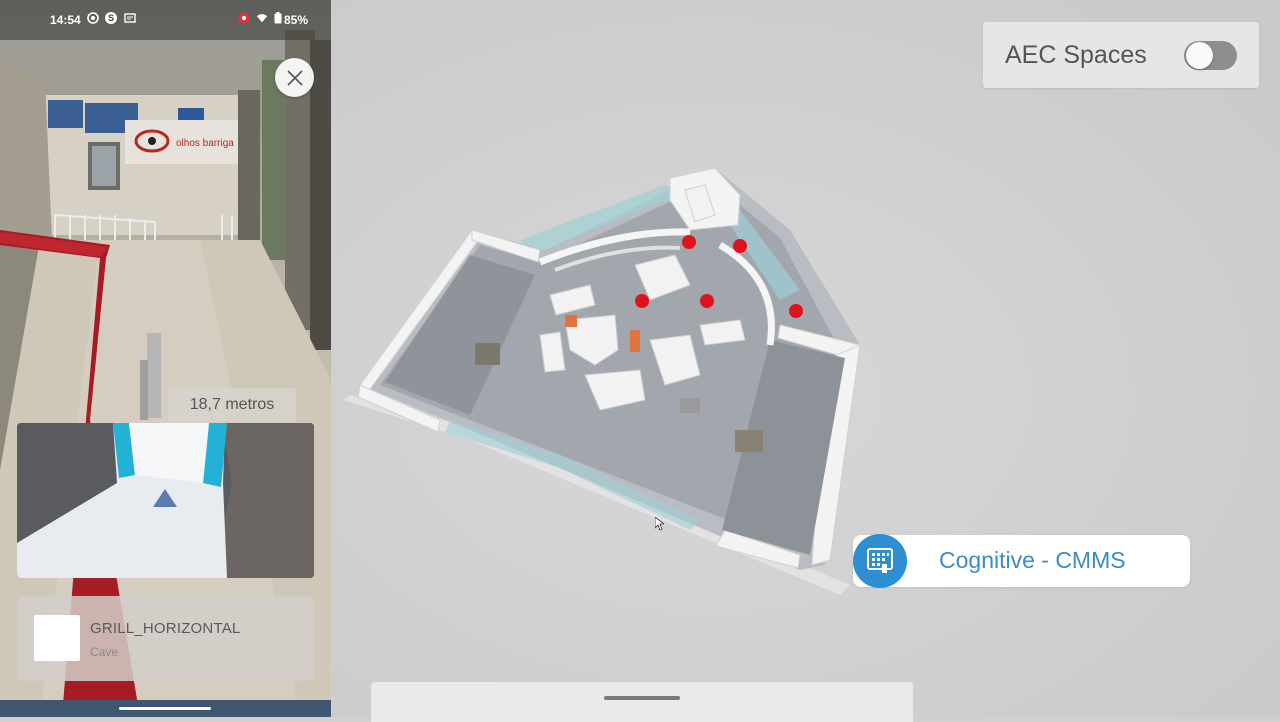 Image resolution: width=1280 pixels, height=722 pixels. What do you see at coordinates (57, 638) in the screenshot?
I see `asset-thumbnail` at bounding box center [57, 638].